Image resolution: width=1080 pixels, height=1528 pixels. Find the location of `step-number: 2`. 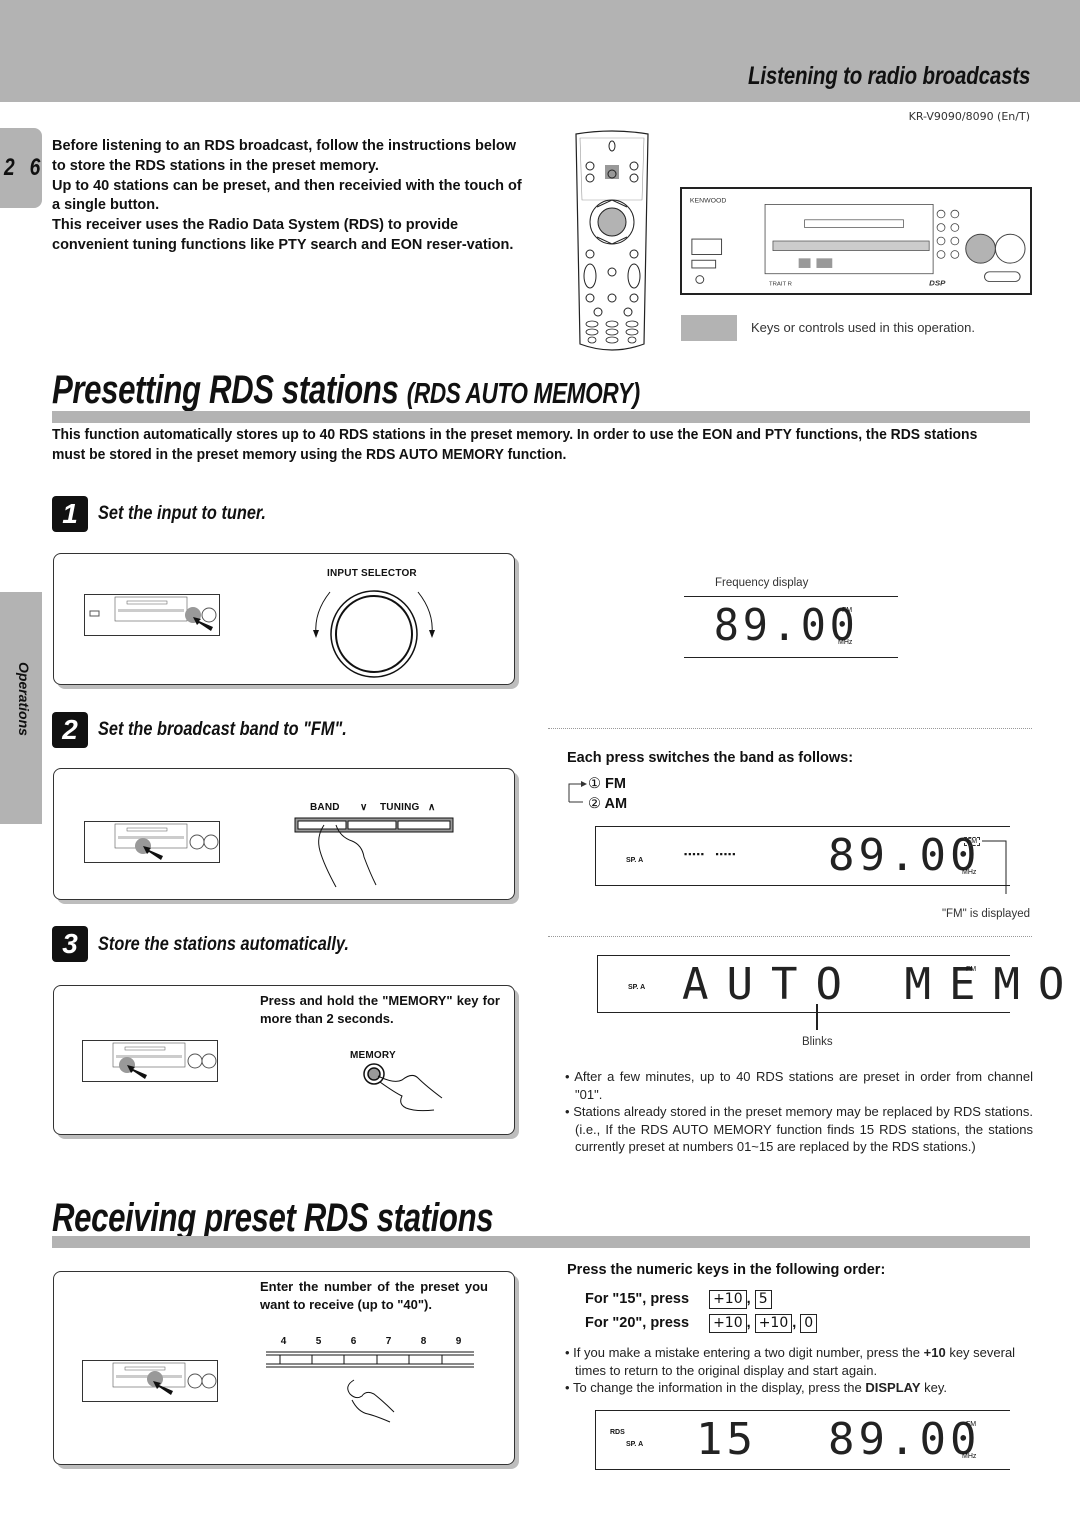

step-number: 2 is located at coordinates (70, 730).